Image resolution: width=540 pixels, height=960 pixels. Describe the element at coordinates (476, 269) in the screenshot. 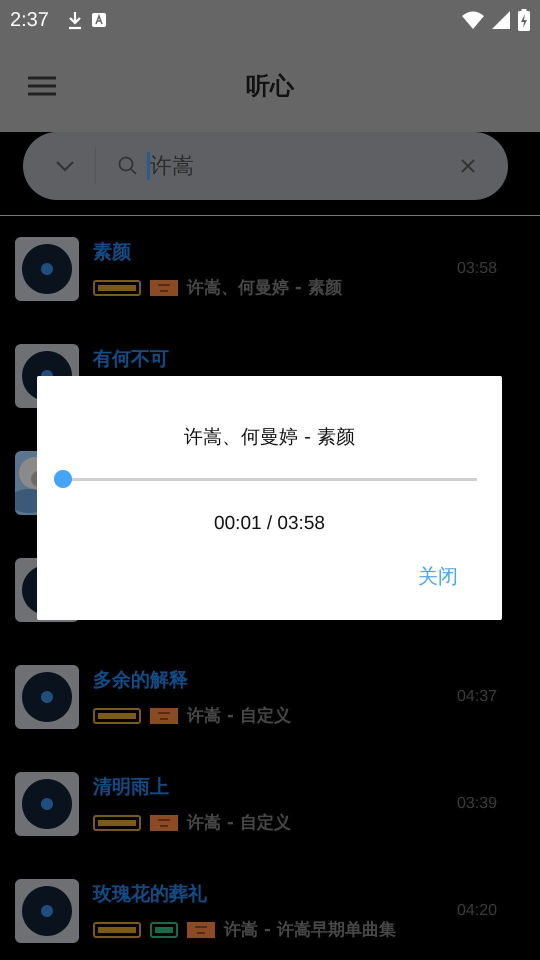

I see `song-duration: 03:58` at that location.